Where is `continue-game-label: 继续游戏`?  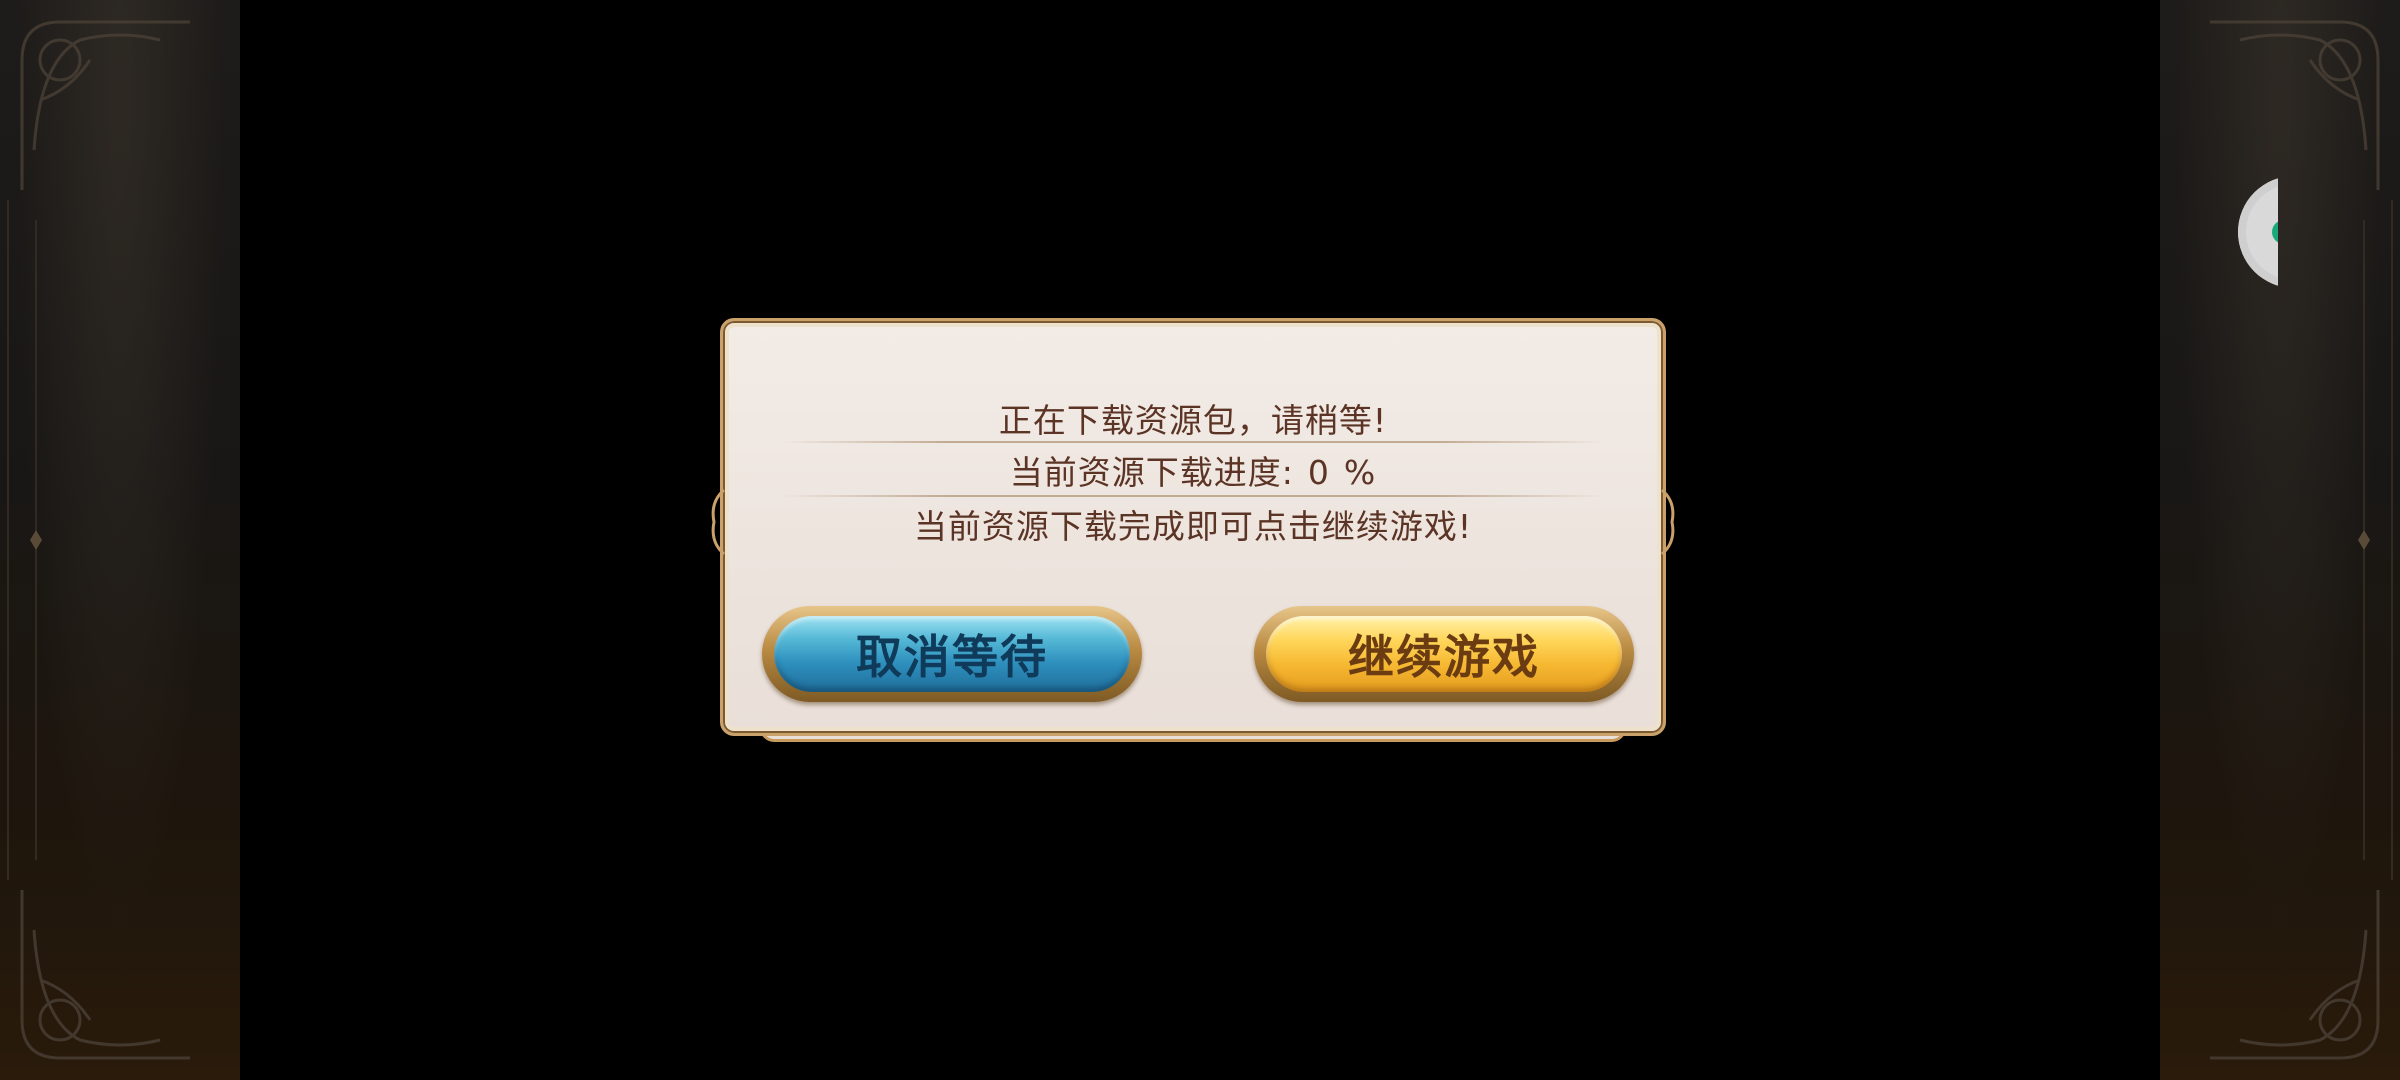
continue-game-label: 继续游戏 is located at coordinates (1444, 657).